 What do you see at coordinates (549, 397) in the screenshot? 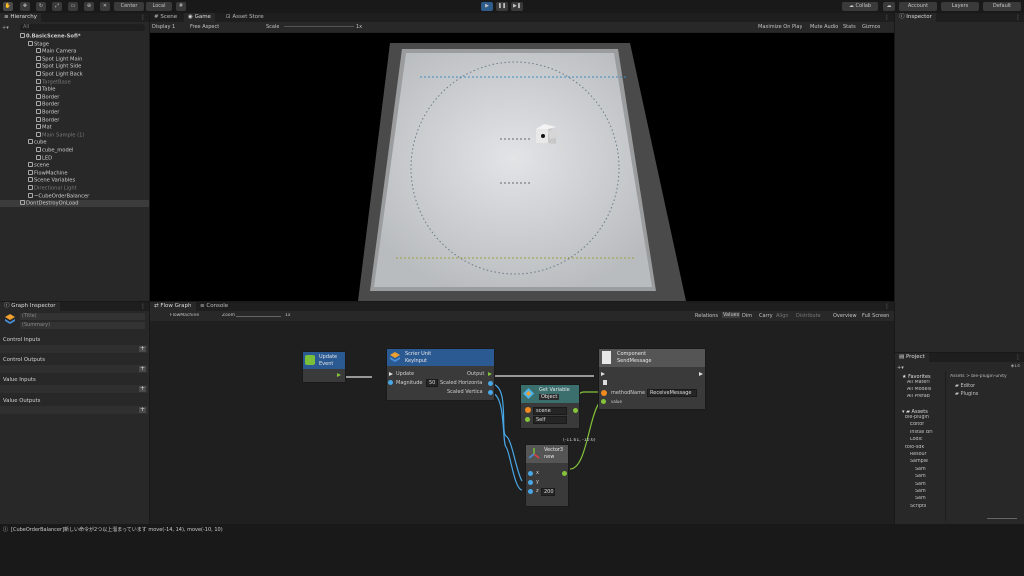
I see `variable-kind-dropdown: Object` at bounding box center [549, 397].